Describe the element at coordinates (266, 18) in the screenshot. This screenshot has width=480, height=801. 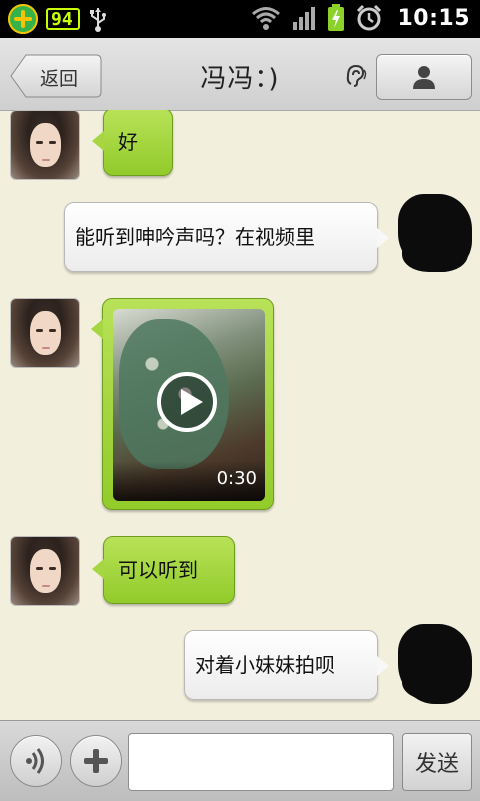
I see `wifi-icon` at that location.